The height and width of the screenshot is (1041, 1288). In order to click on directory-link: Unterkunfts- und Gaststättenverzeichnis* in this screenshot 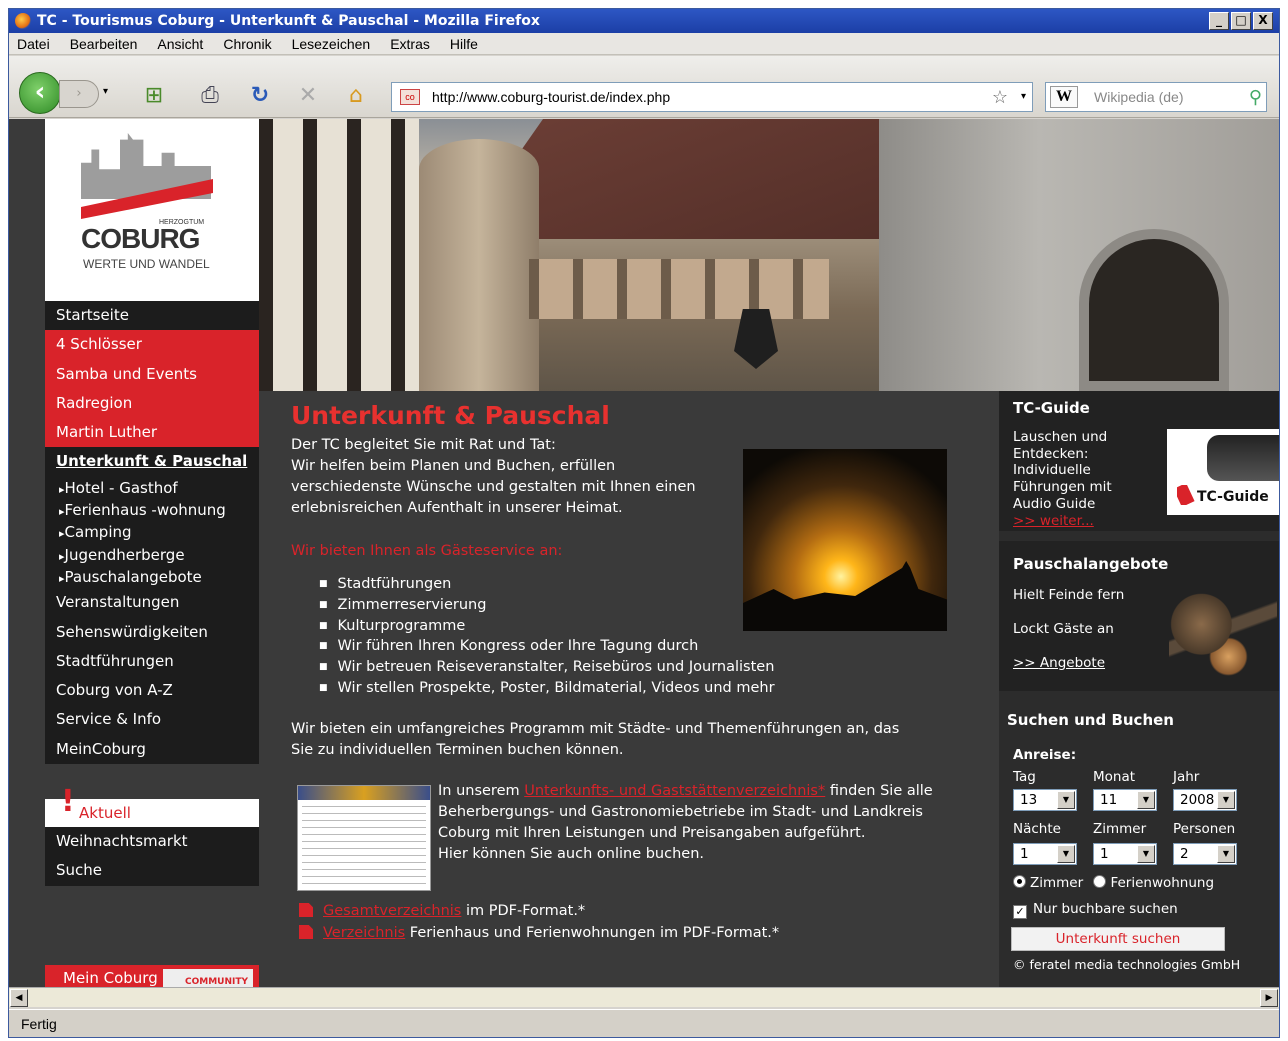, I will do `click(674, 791)`.